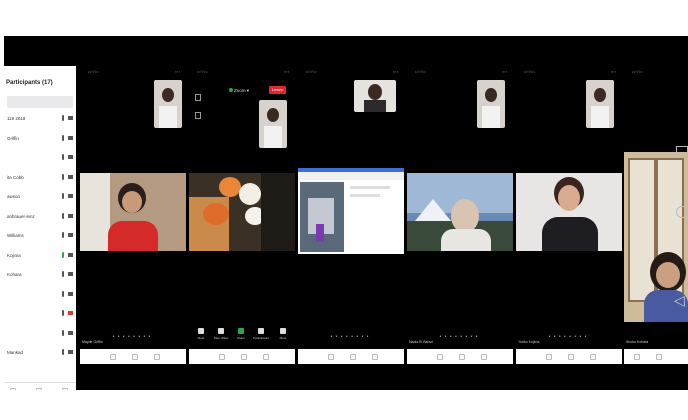 The image size is (688, 420). Describe the element at coordinates (92, 342) in the screenshot. I see `speaker-name: Mayde Griffin` at that location.